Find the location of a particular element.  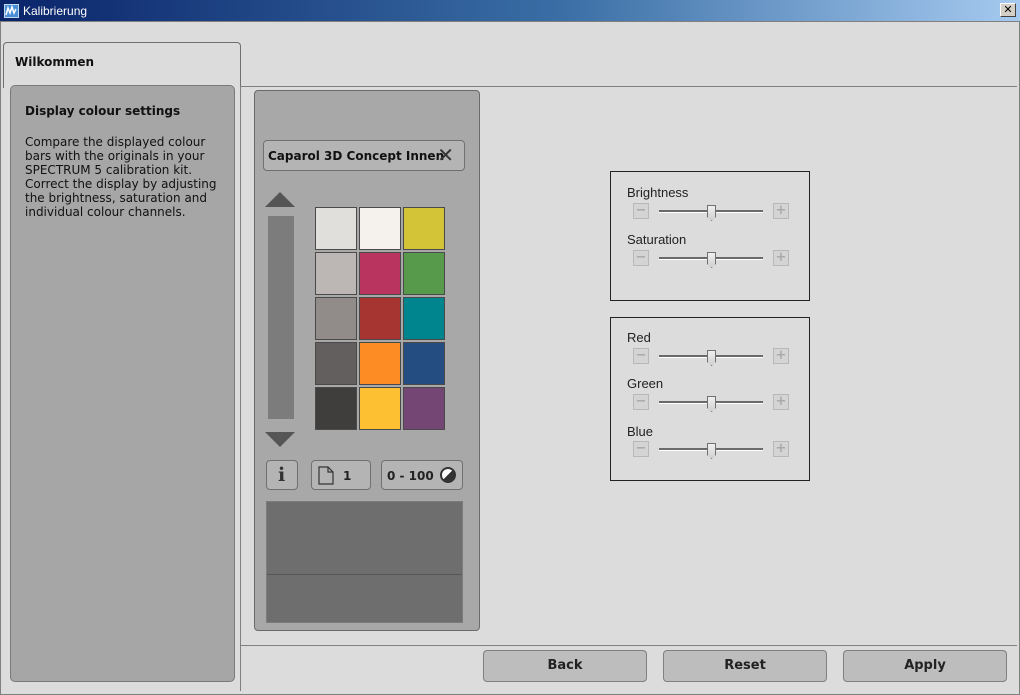

page-number: 1 is located at coordinates (347, 476).